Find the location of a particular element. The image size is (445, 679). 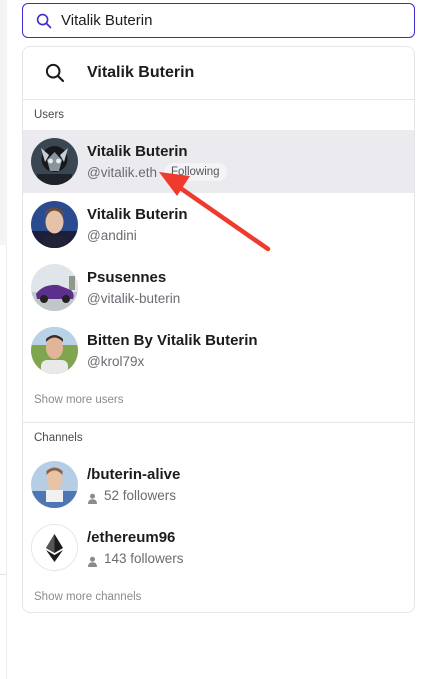

search-query-suggestion: Vitalik Buterin is located at coordinates (218, 73).